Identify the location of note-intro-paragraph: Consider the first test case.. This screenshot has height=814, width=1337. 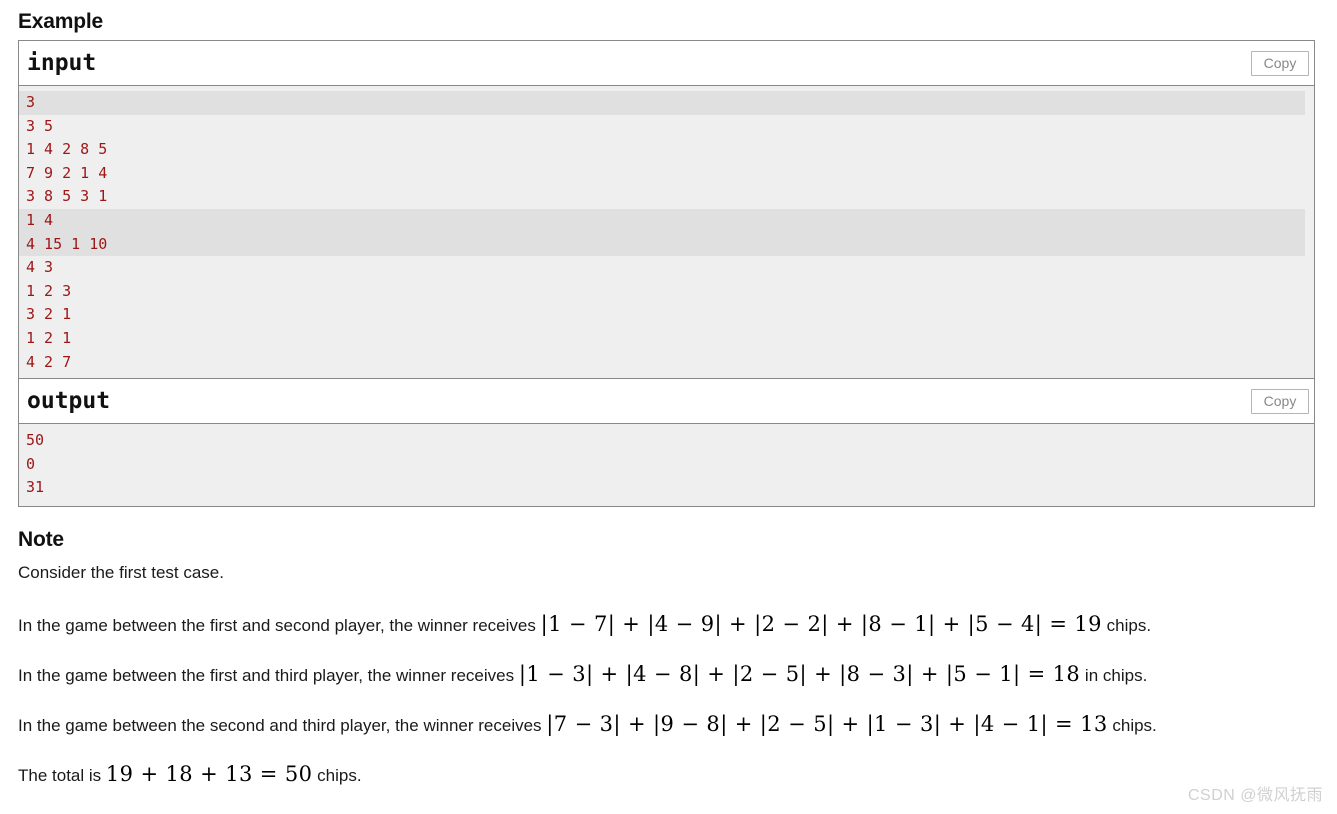
(121, 572).